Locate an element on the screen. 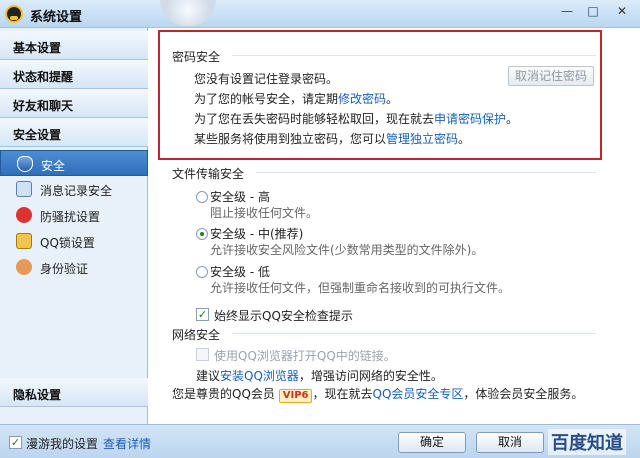 The height and width of the screenshot is (458, 640). use-qq-browser-label: 使用QQ浏览器打开QQ中的链接。 is located at coordinates (305, 356).